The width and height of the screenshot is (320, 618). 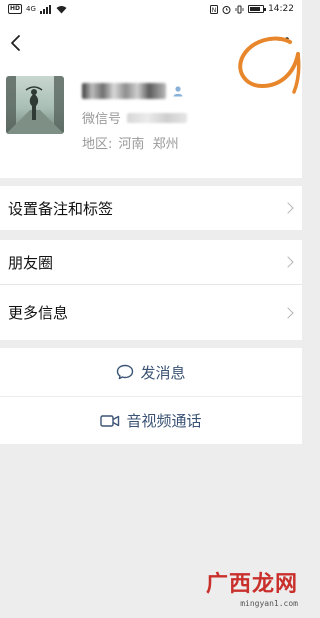 I want to click on more-button, so click(x=279, y=39).